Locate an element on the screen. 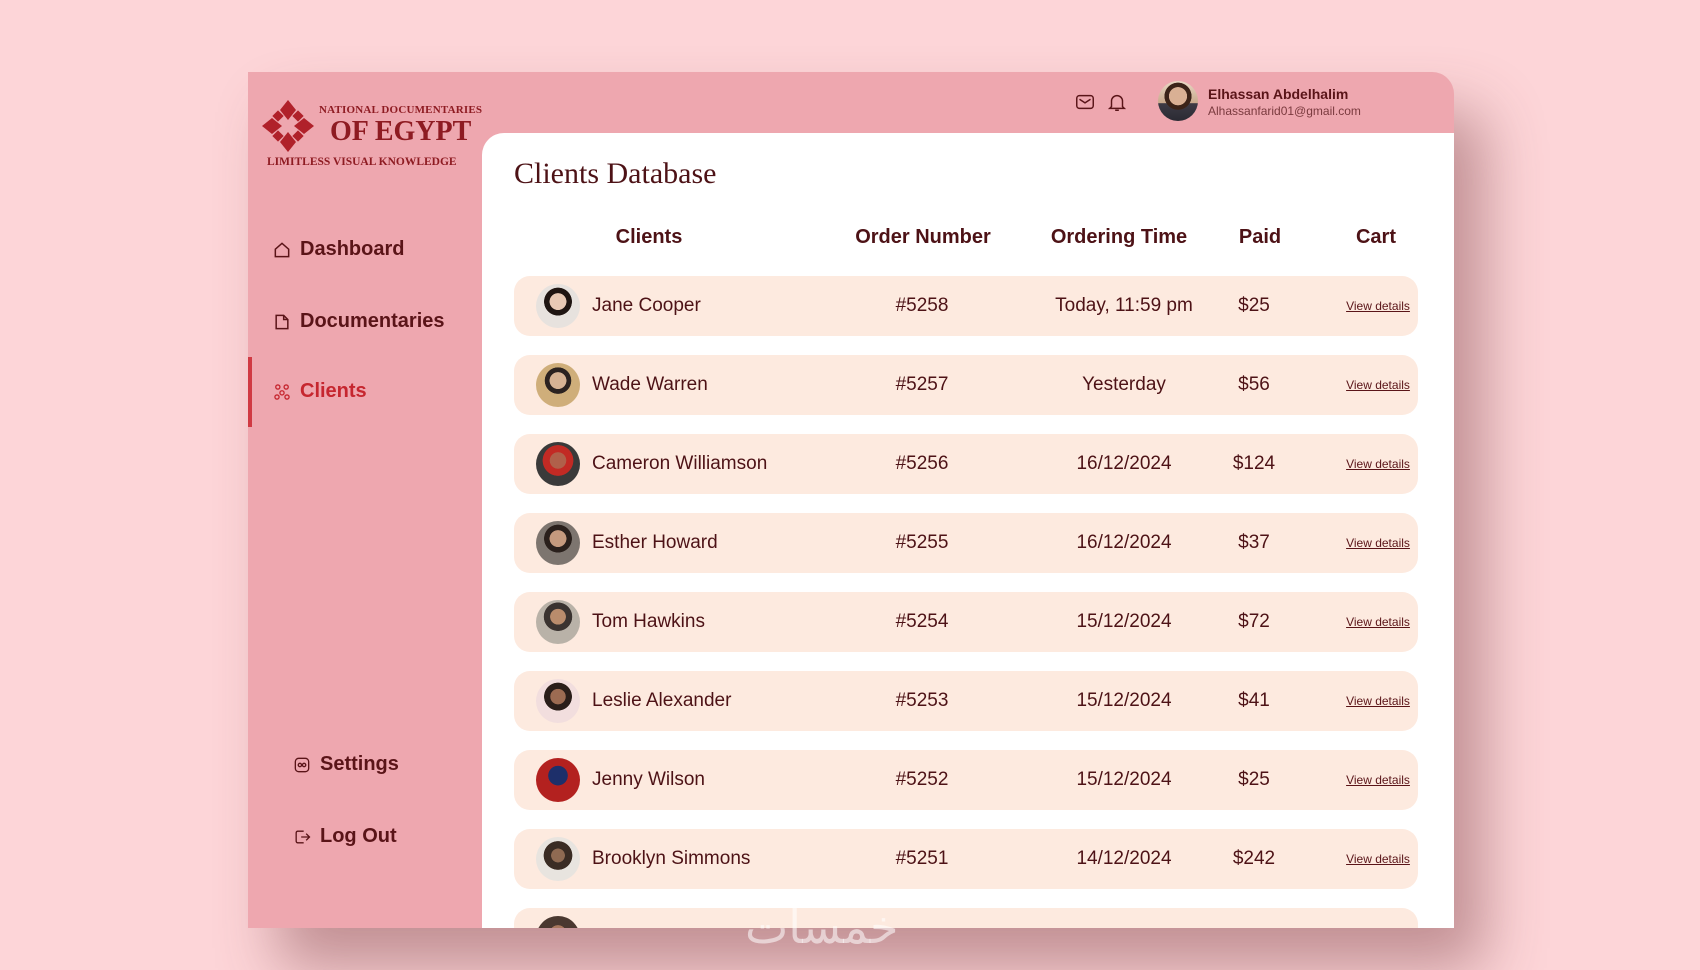 The height and width of the screenshot is (970, 1700). watermark: خمسات is located at coordinates (822, 927).